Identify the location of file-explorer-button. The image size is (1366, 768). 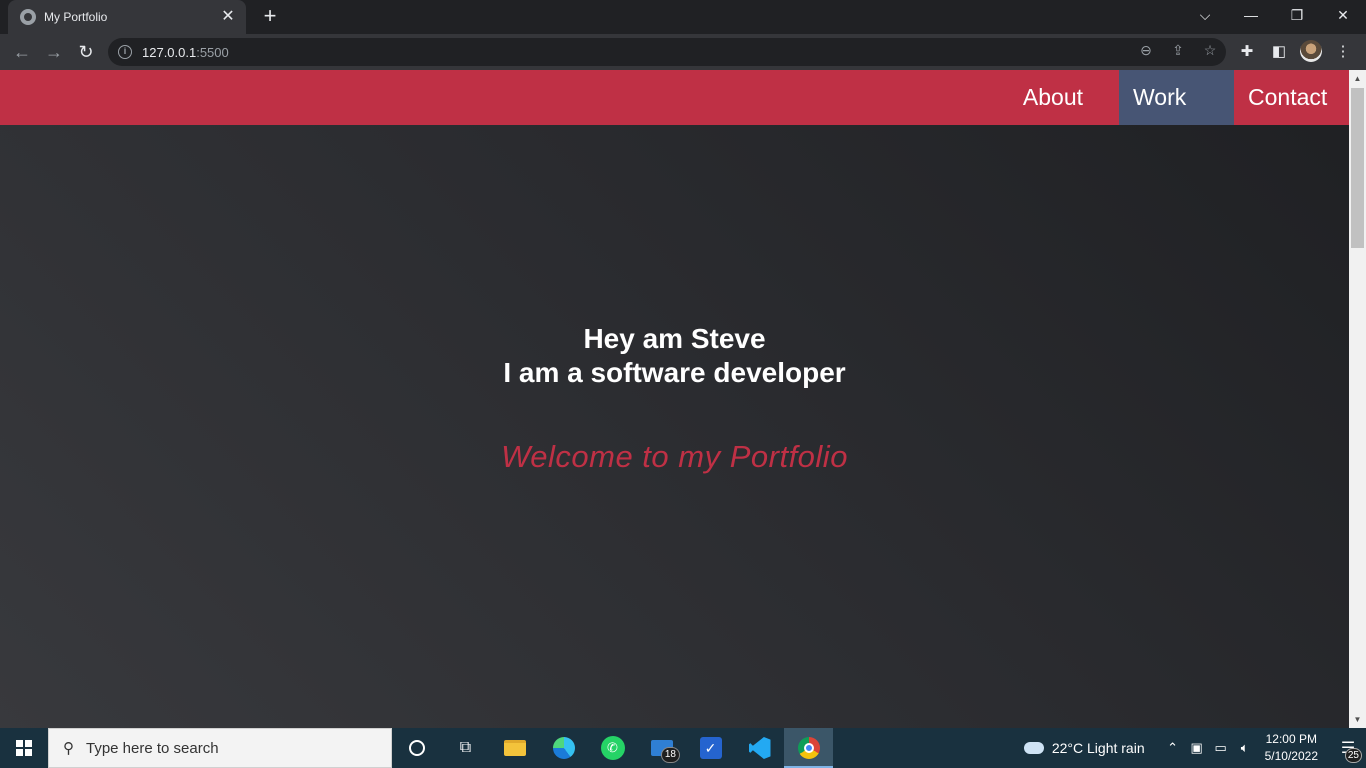
(514, 748).